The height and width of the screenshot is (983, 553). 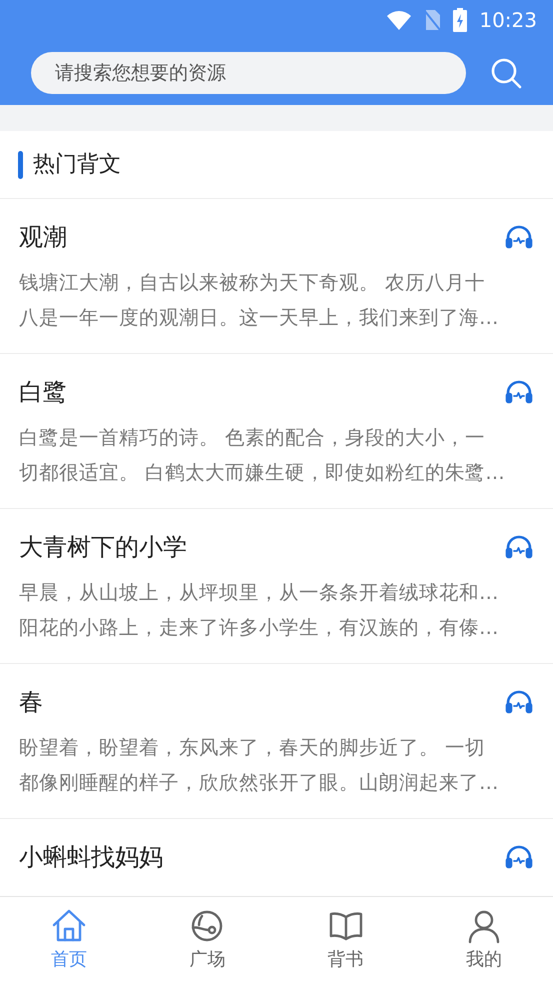 What do you see at coordinates (252, 748) in the screenshot?
I see `article-excerpt: 盼望着，盼望着，东风来了，春天的脚步近了。 一切` at bounding box center [252, 748].